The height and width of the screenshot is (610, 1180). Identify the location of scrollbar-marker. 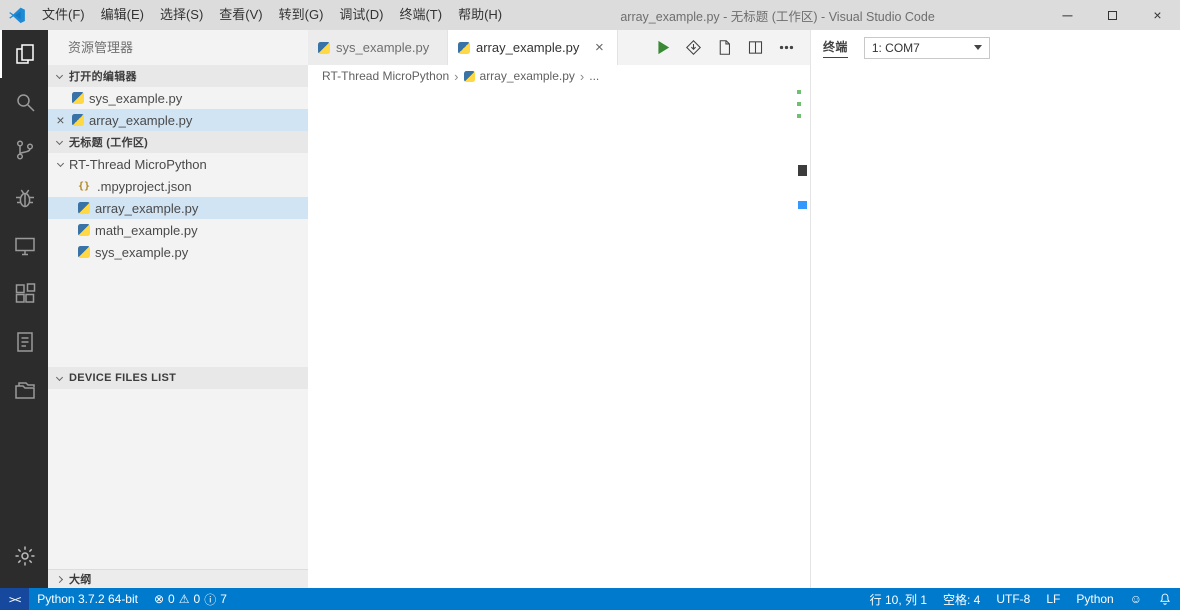
(802, 170).